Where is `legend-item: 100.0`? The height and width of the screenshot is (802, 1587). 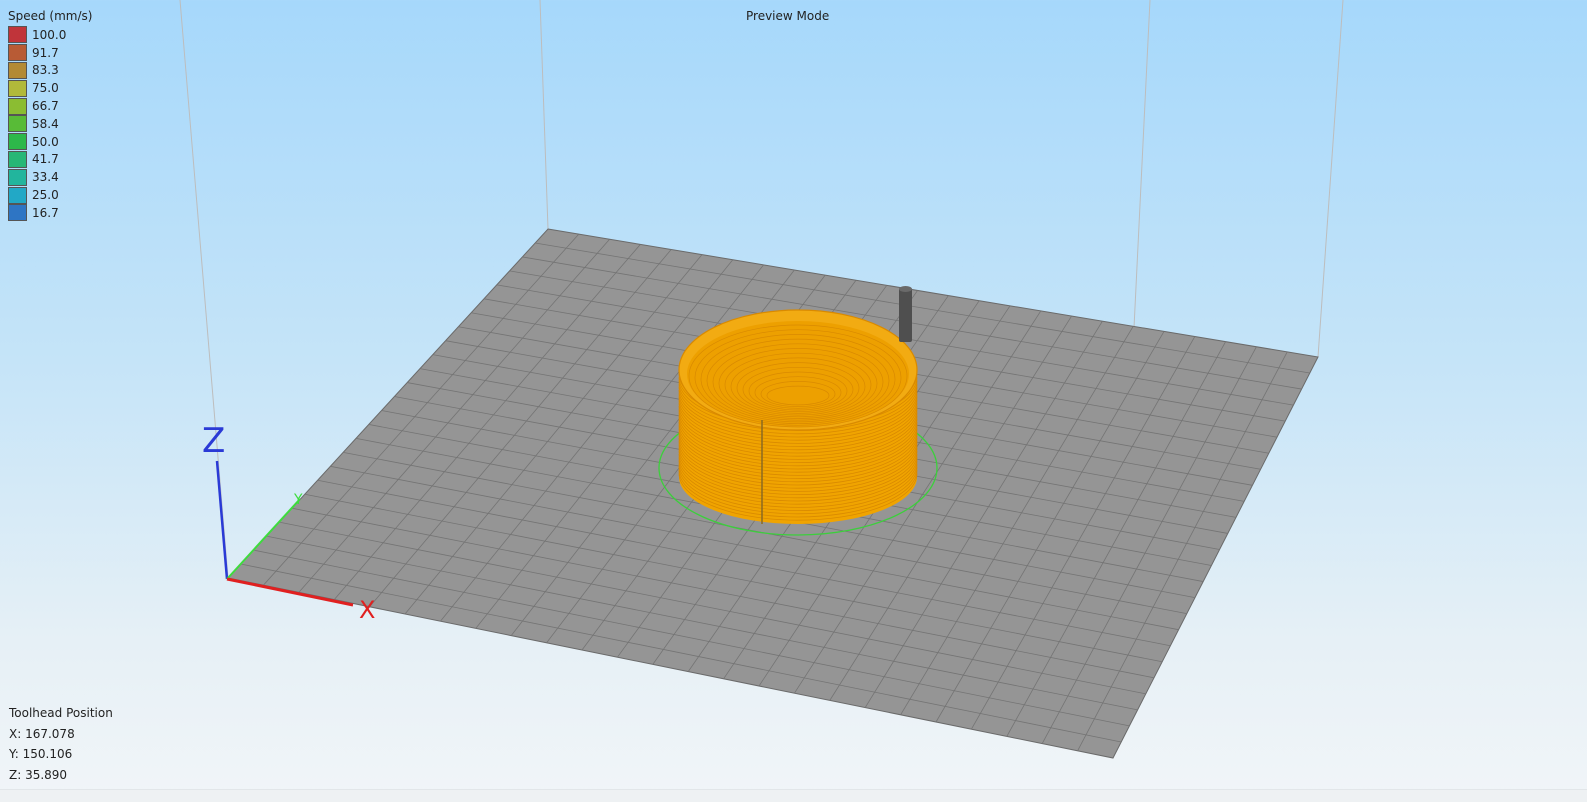 legend-item: 100.0 is located at coordinates (50, 35).